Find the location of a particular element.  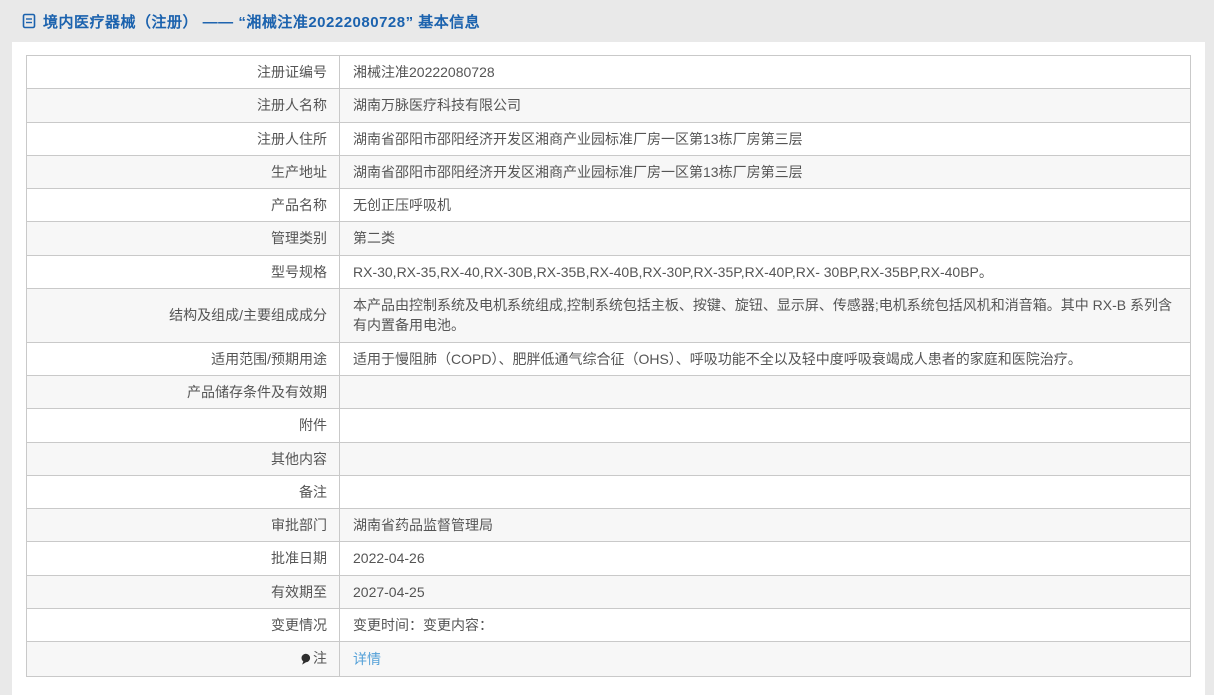

table-row: 产品储存条件及有效期 is located at coordinates (608, 392).